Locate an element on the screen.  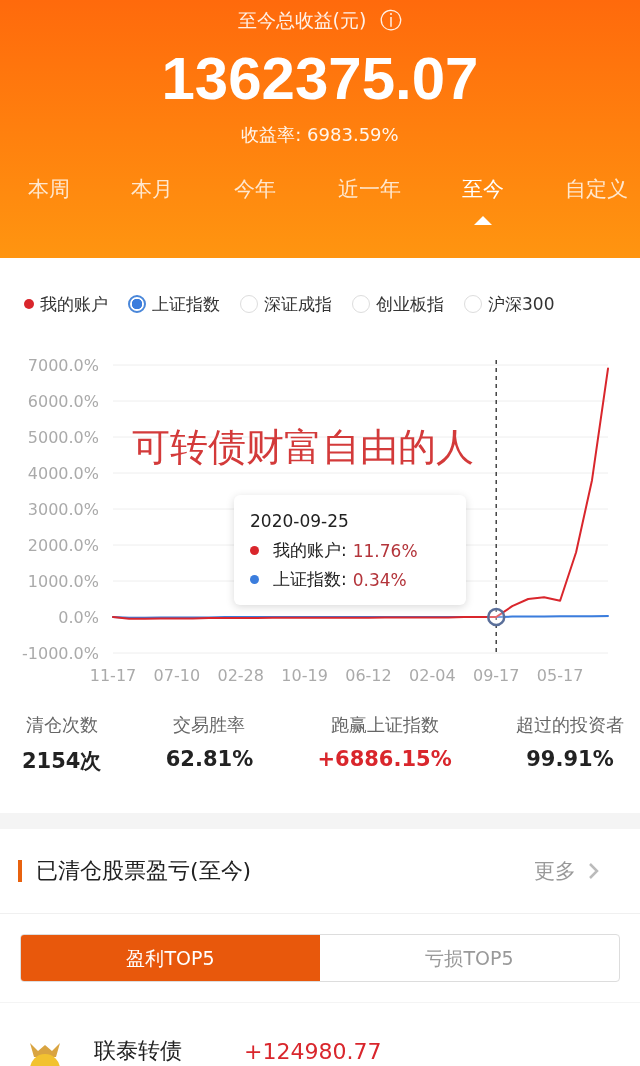
x-axis-label: 10-19 is located at coordinates (304, 675).